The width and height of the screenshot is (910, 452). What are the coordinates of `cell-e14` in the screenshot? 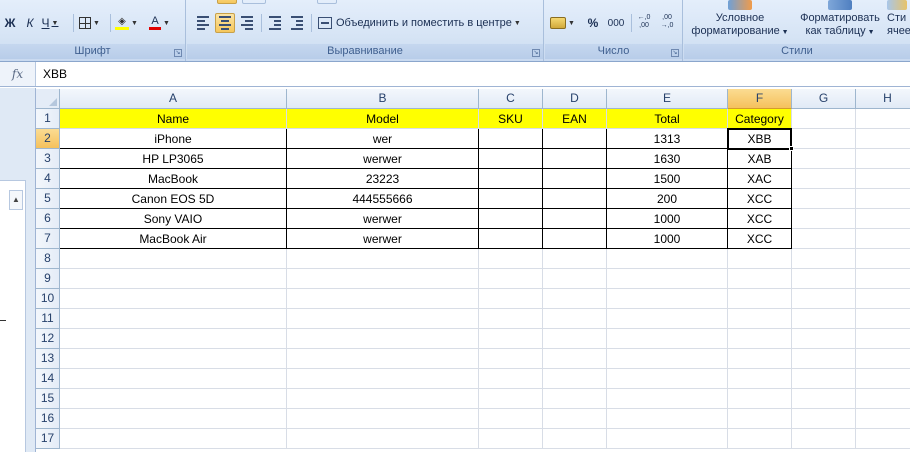 It's located at (667, 379).